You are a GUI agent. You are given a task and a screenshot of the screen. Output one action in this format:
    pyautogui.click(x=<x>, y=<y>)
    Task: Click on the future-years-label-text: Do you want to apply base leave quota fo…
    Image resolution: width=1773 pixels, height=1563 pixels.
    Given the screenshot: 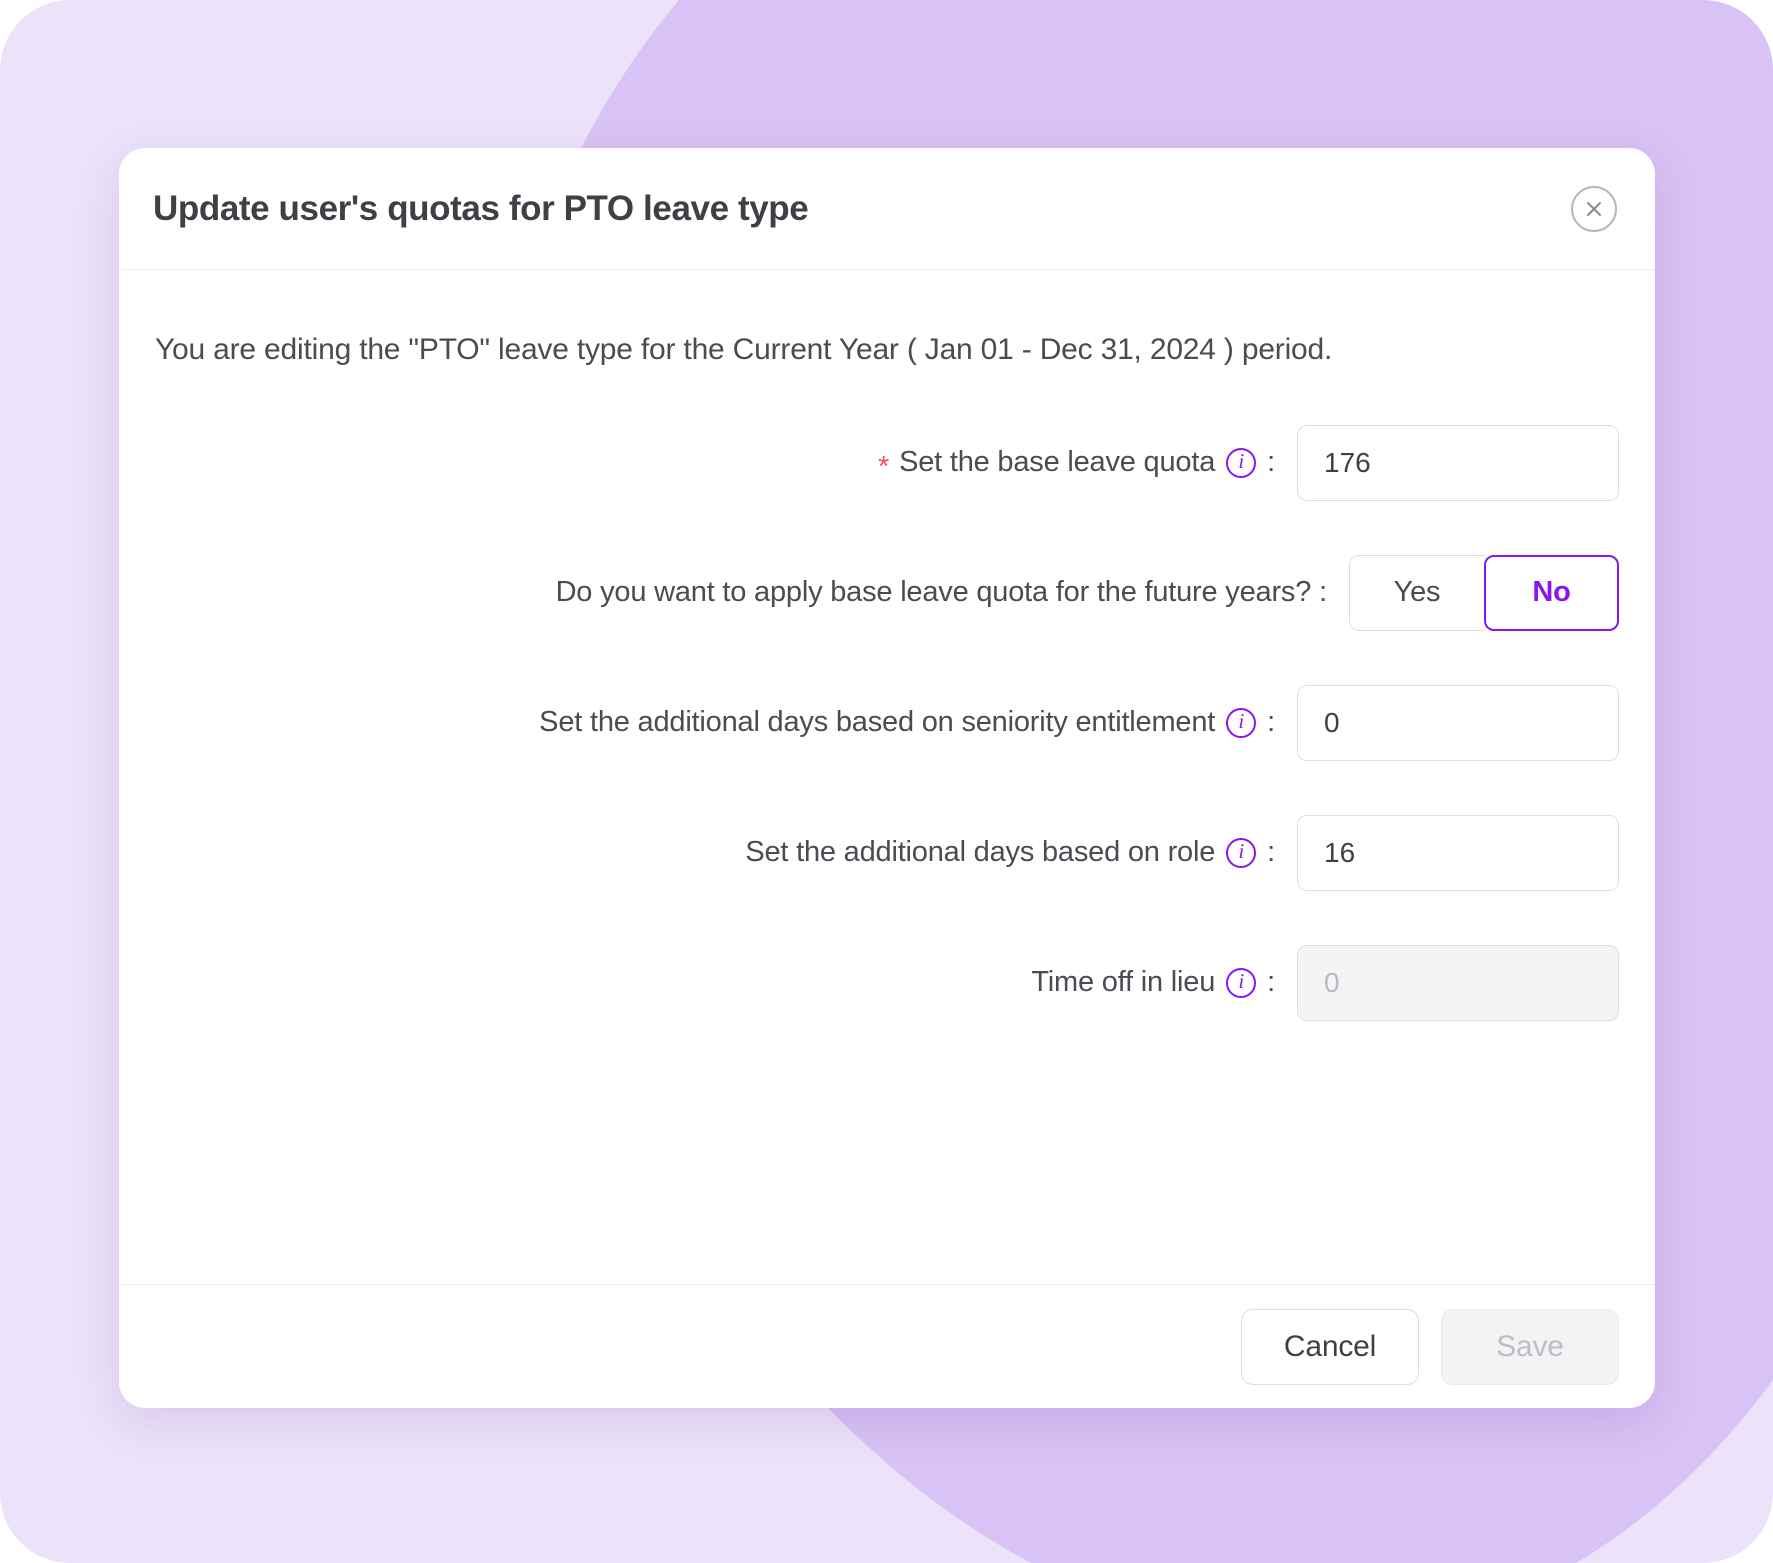 What is the action you would take?
    pyautogui.click(x=933, y=592)
    